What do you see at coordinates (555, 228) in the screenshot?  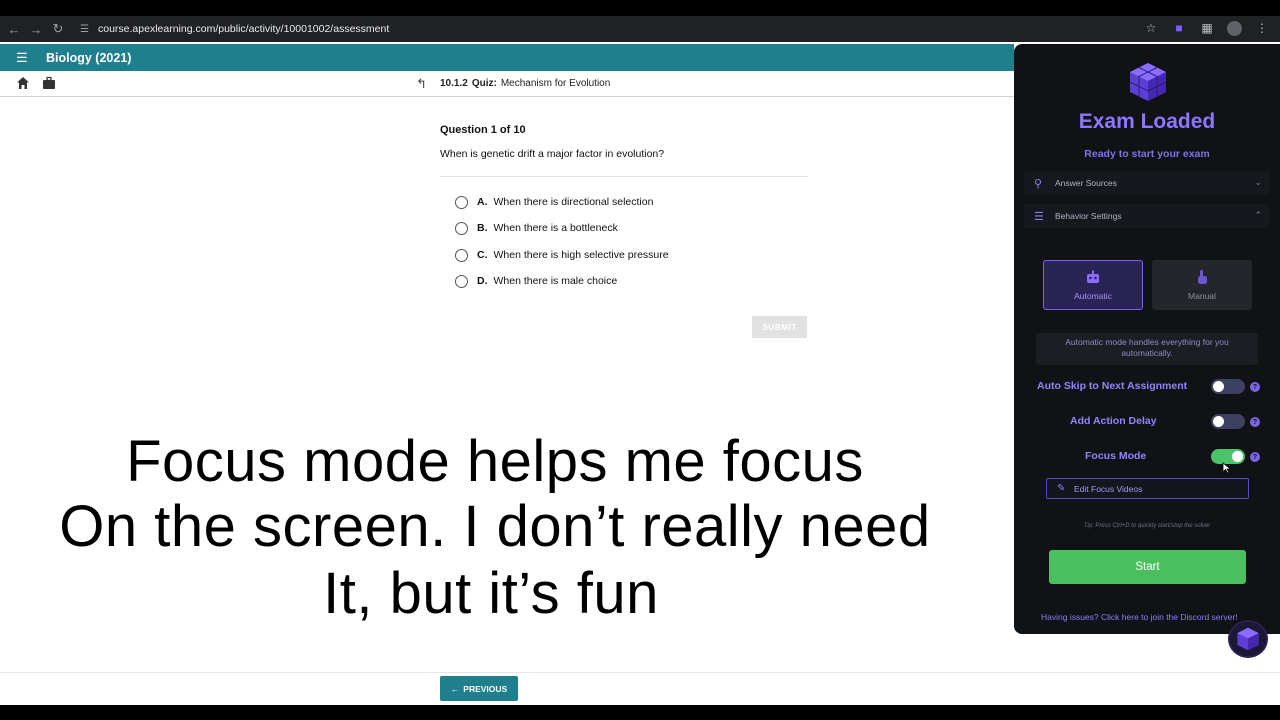 I see `option-text: When there is a bottleneck` at bounding box center [555, 228].